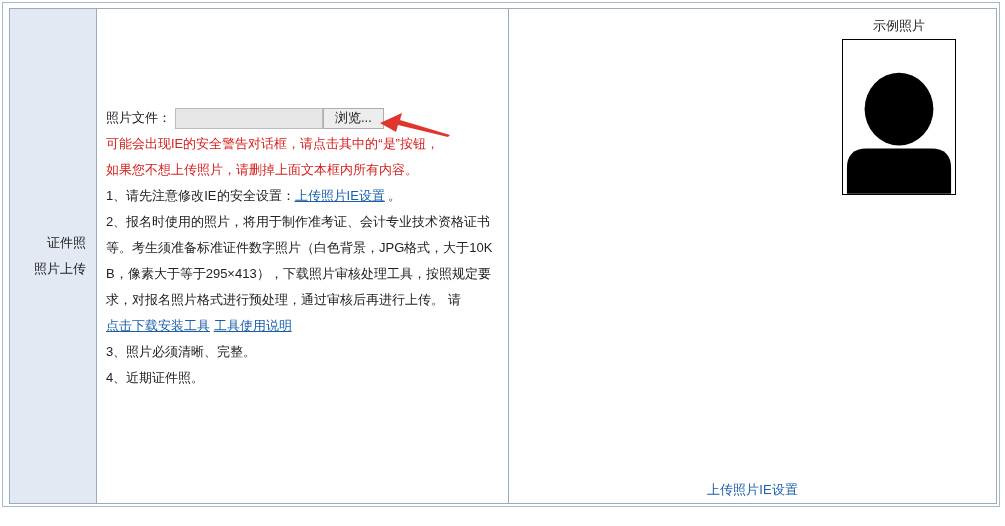  What do you see at coordinates (254, 196) in the screenshot?
I see `instruction-text: 1、请先注意修改IE的安全设置：上传照片IE设置 。` at bounding box center [254, 196].